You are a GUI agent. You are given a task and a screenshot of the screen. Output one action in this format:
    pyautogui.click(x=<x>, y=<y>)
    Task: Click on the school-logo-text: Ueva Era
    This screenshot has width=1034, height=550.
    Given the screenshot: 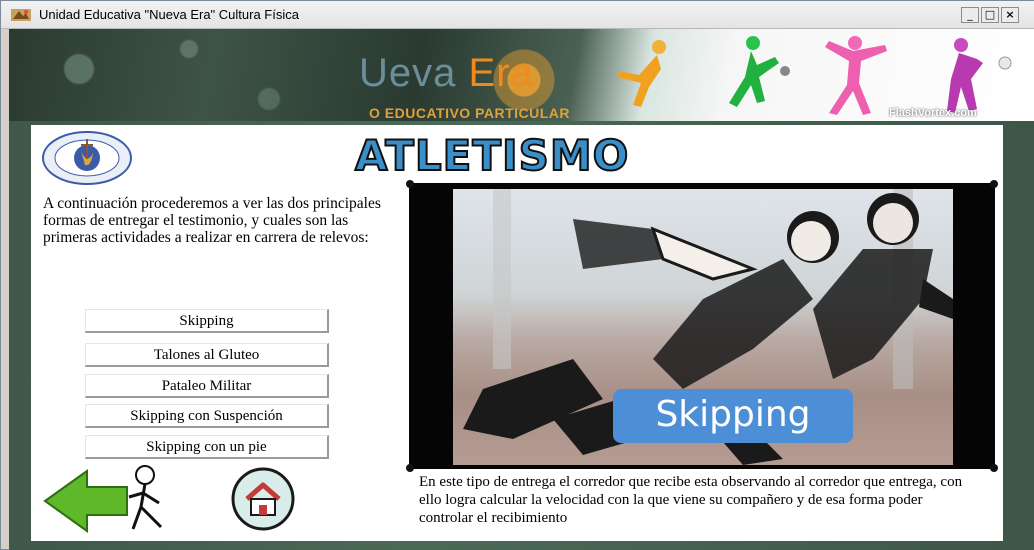 What is the action you would take?
    pyautogui.click(x=446, y=73)
    